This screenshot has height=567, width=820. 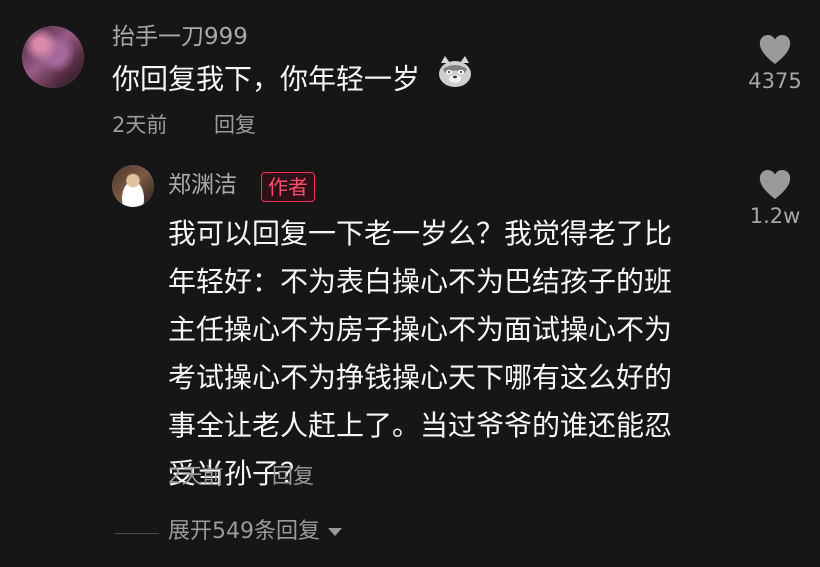 What do you see at coordinates (235, 125) in the screenshot?
I see `top-comment-reply-button: 回复` at bounding box center [235, 125].